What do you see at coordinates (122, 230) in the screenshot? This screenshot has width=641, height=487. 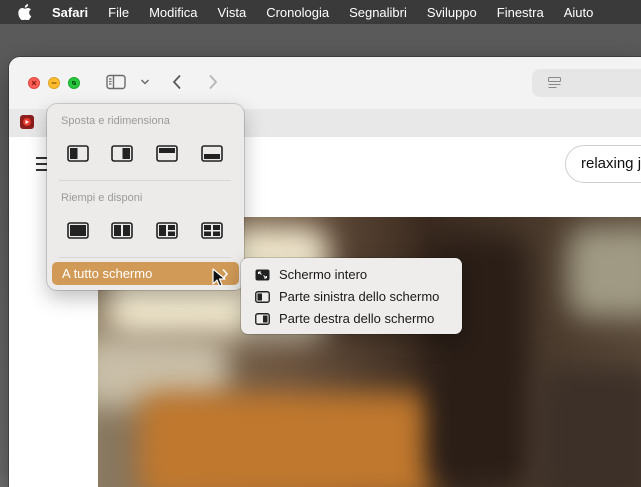 I see `arrange-two-columns-button` at bounding box center [122, 230].